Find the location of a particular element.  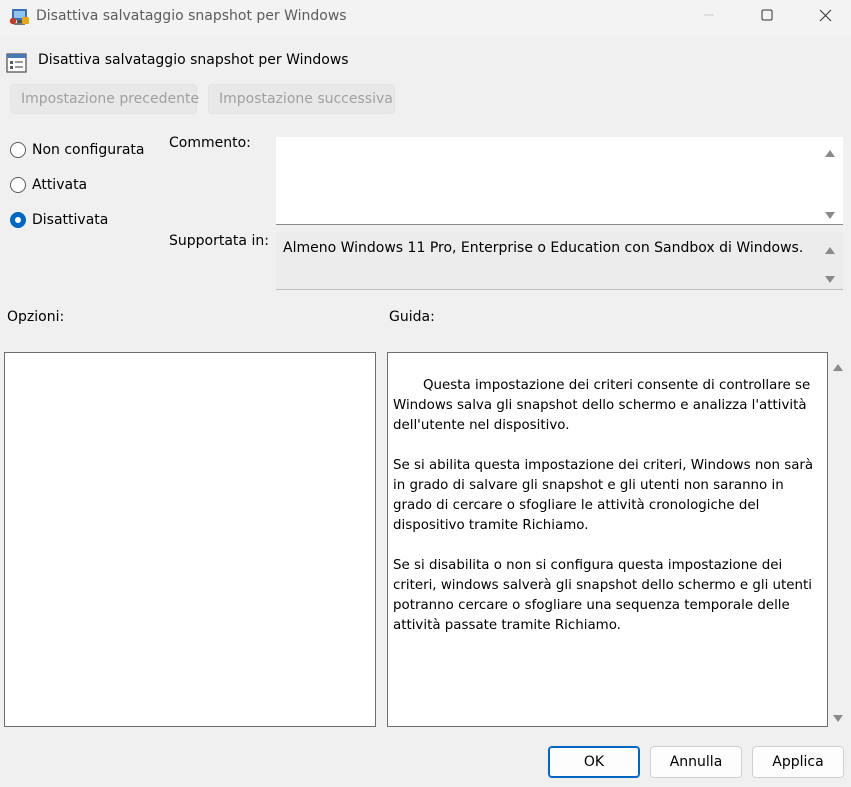

radio-enabled: Attivata is located at coordinates (48, 185).